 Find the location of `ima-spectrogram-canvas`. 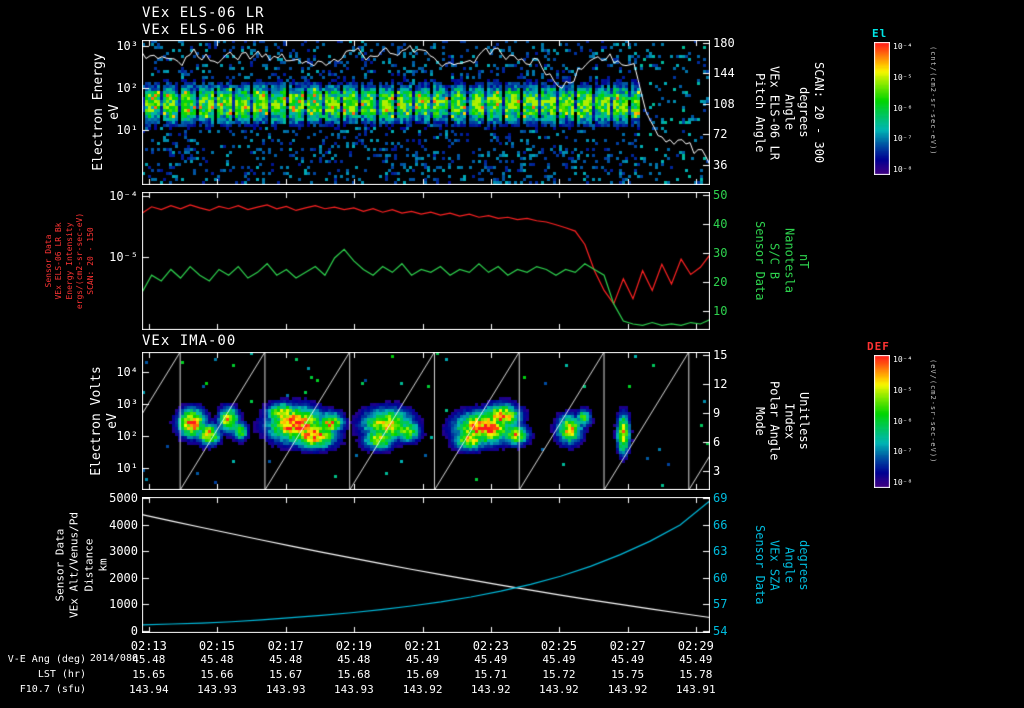

ima-spectrogram-canvas is located at coordinates (426, 421).